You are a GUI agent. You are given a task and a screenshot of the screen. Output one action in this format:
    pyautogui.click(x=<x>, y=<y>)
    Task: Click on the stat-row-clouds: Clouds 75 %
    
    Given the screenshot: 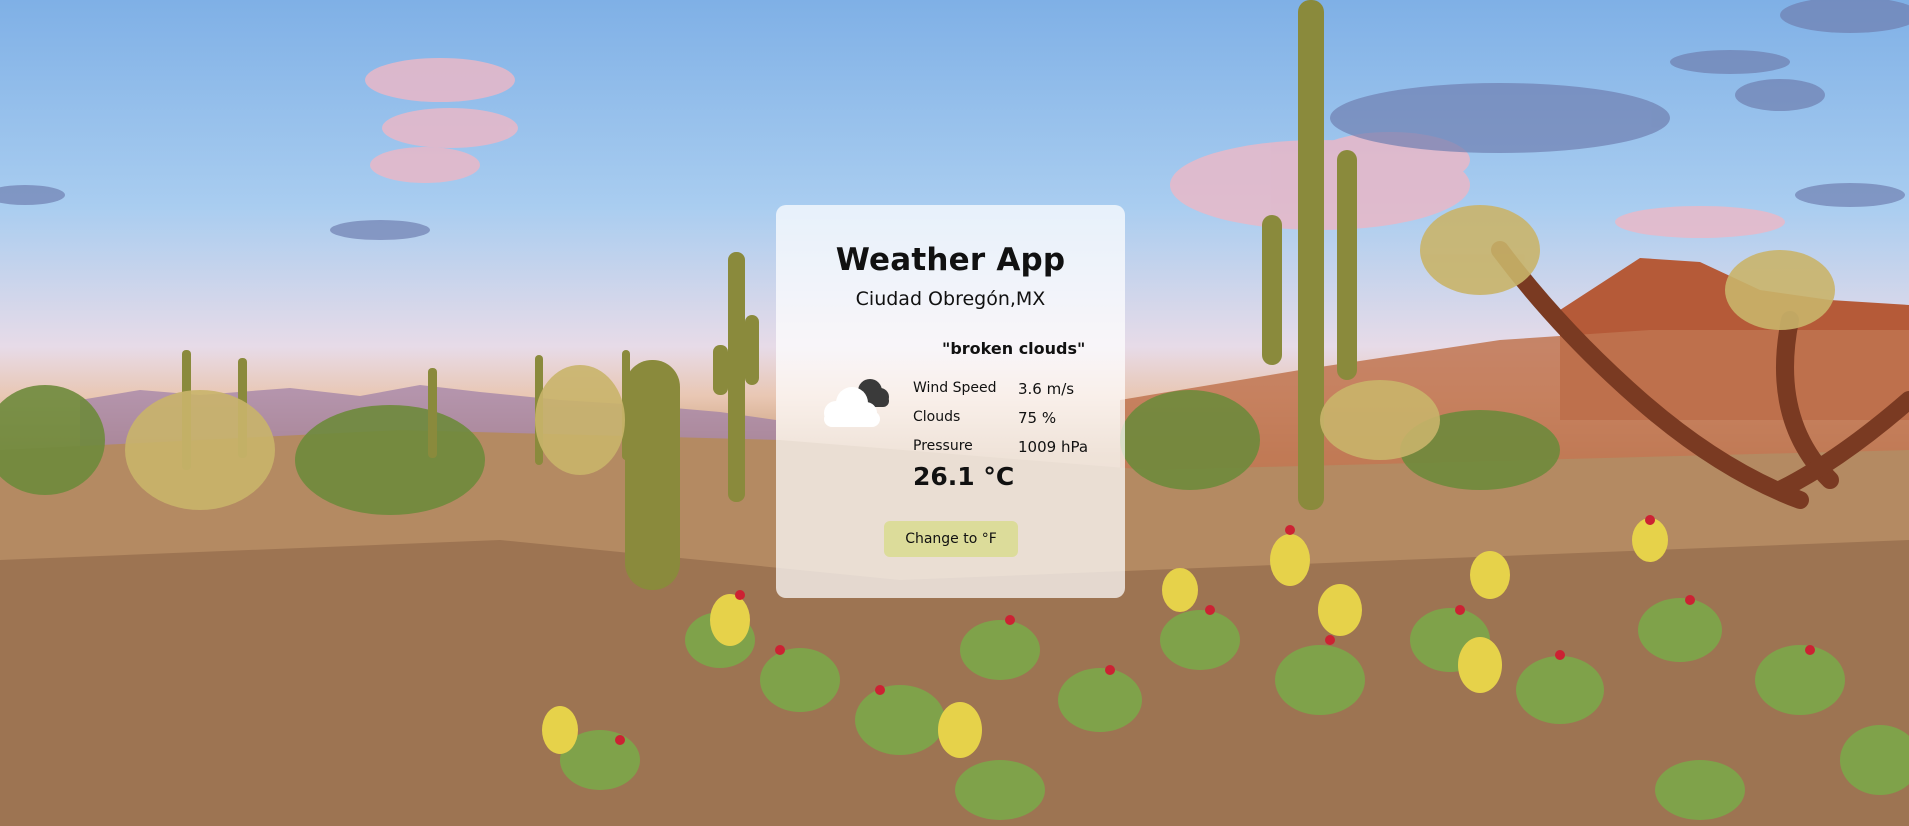 What is the action you would take?
    pyautogui.click(x=1008, y=423)
    